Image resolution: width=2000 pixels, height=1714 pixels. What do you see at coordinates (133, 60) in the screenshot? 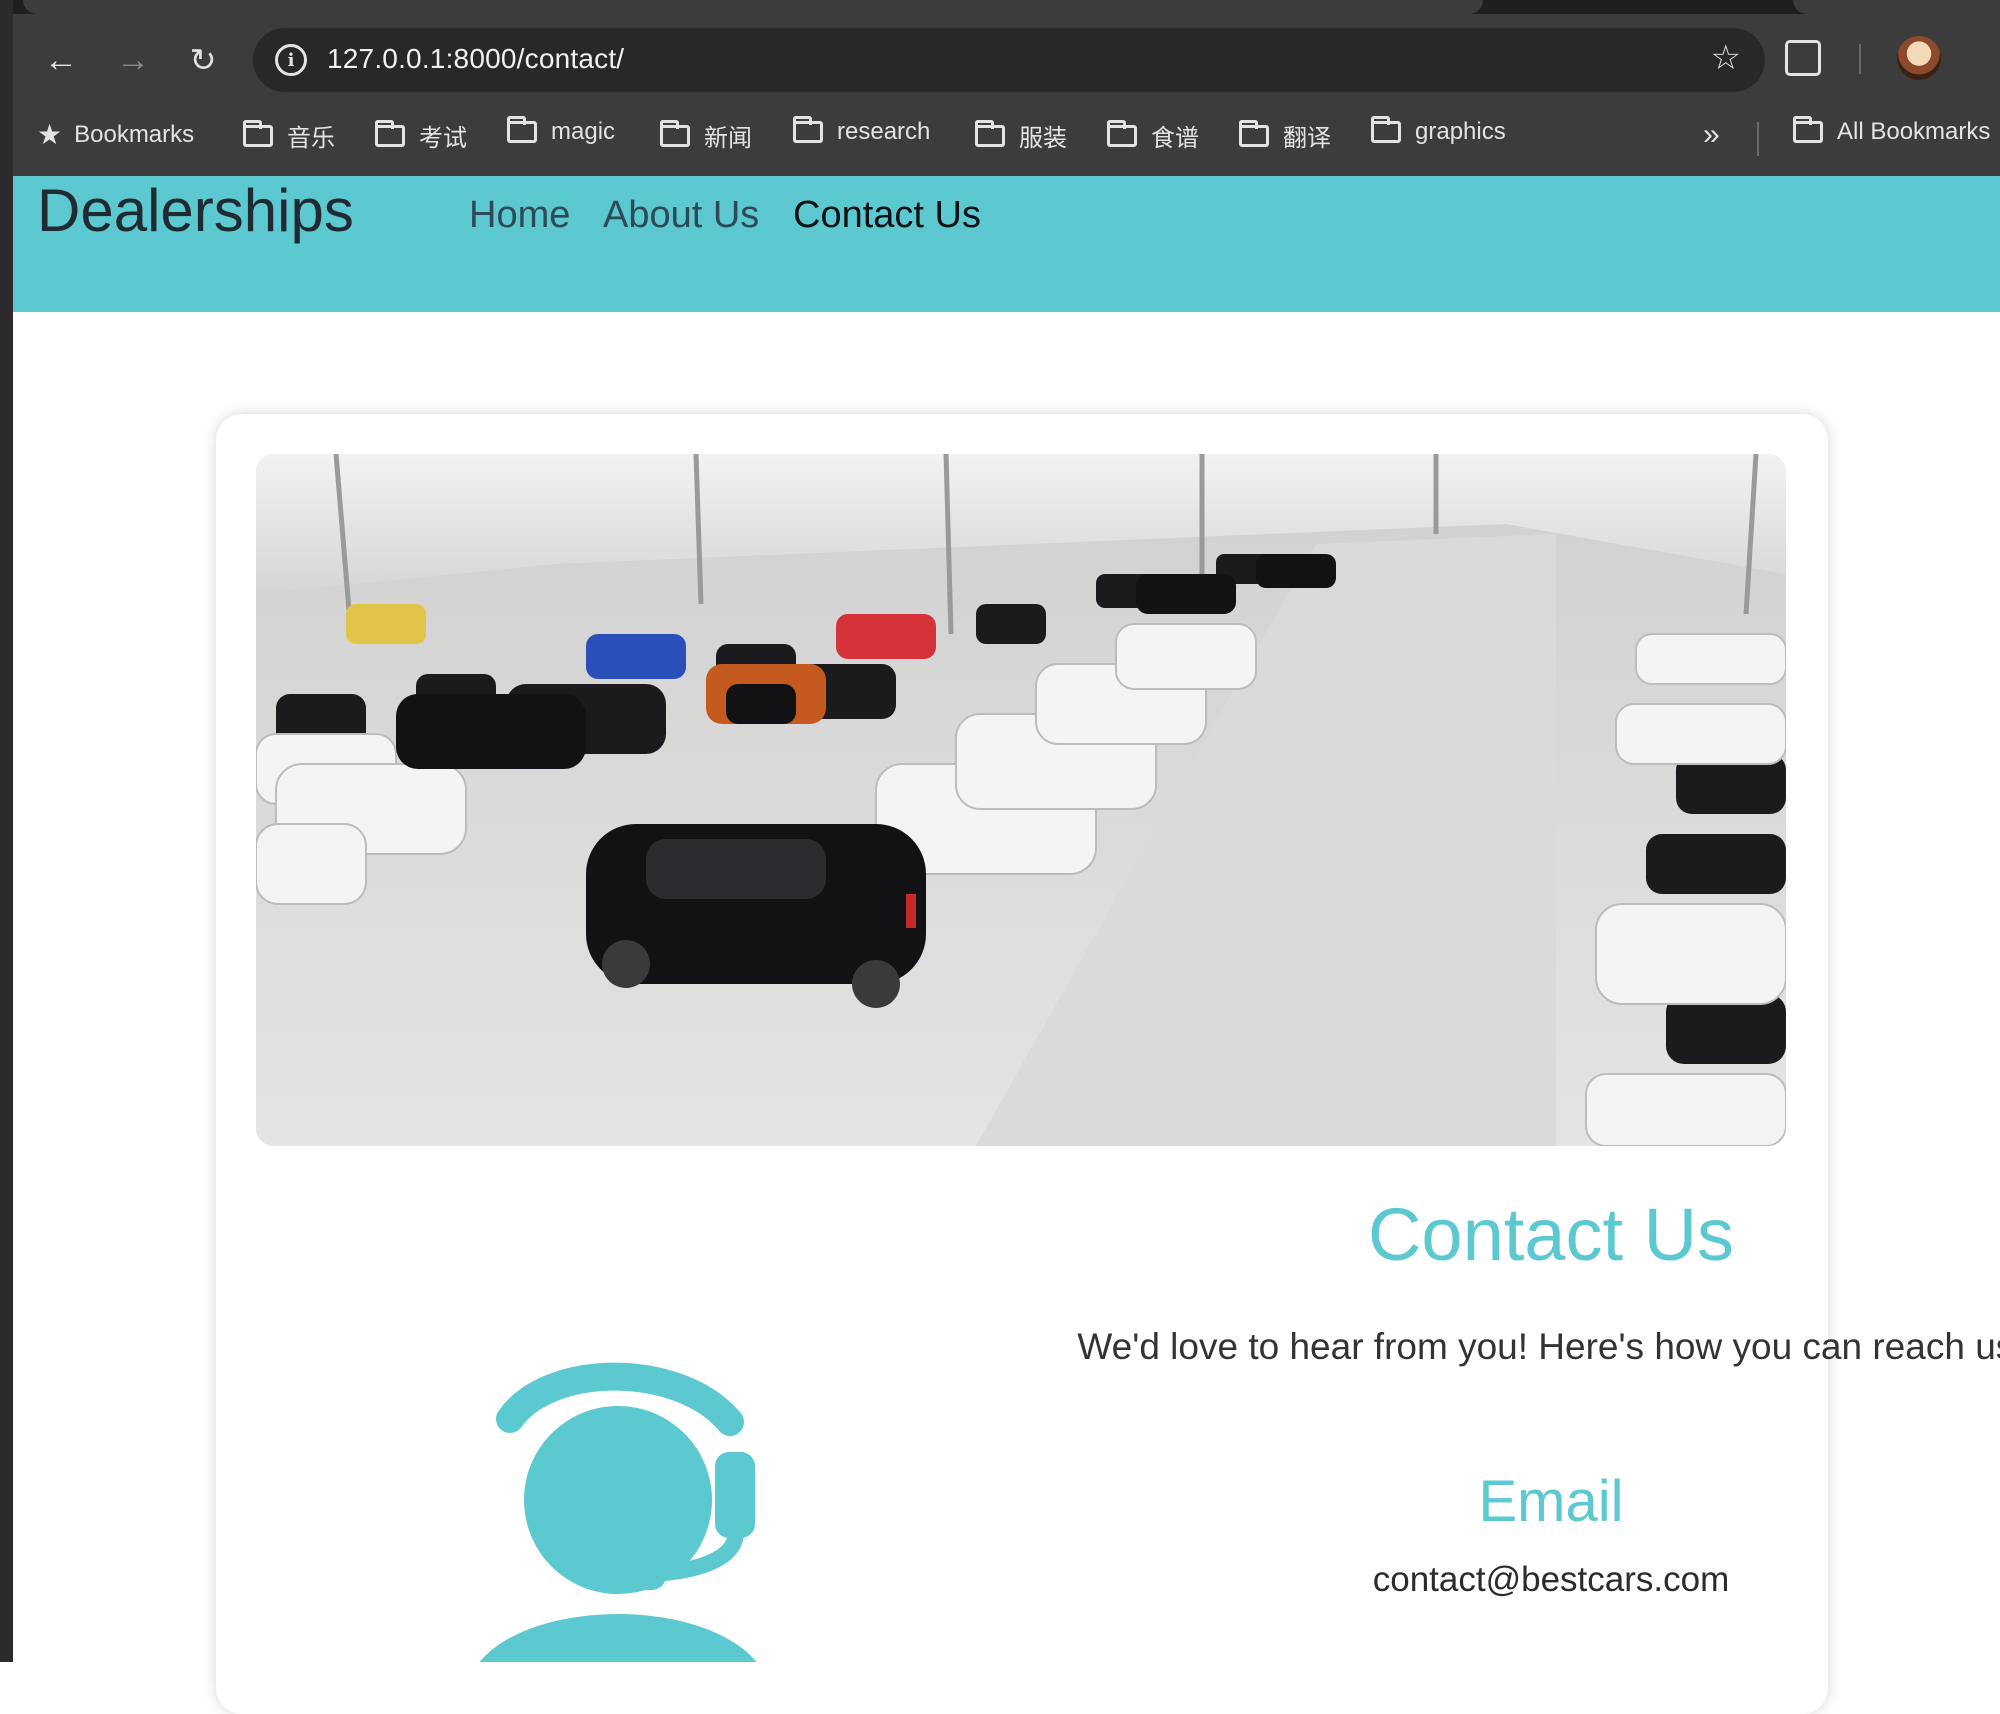
I see `forward-arrow-icon: →` at bounding box center [133, 60].